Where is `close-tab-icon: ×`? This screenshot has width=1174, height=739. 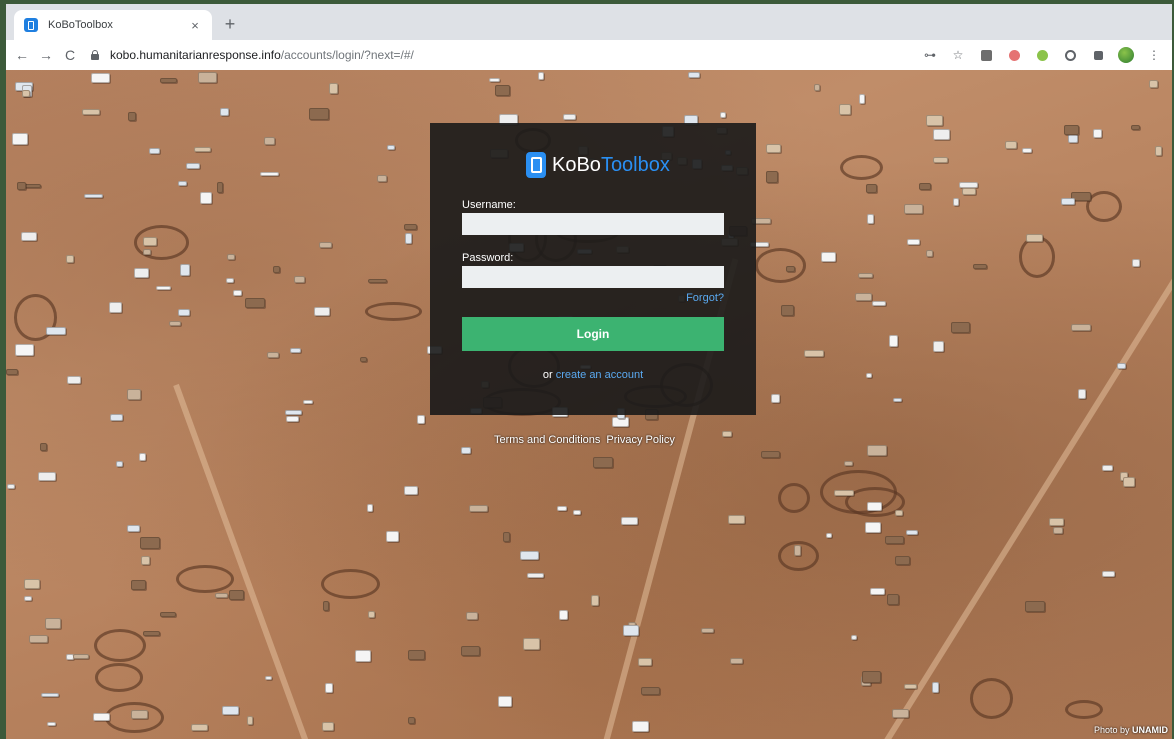
close-tab-icon: × is located at coordinates (195, 25).